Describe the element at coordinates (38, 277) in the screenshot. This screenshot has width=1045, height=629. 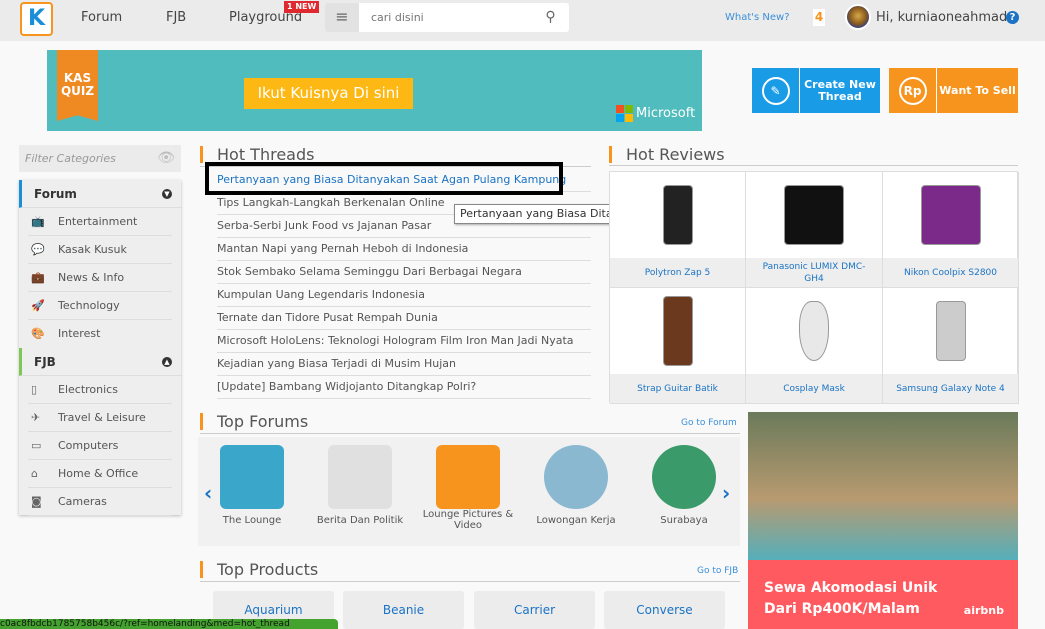
I see `briefcase-icon: 💼` at that location.